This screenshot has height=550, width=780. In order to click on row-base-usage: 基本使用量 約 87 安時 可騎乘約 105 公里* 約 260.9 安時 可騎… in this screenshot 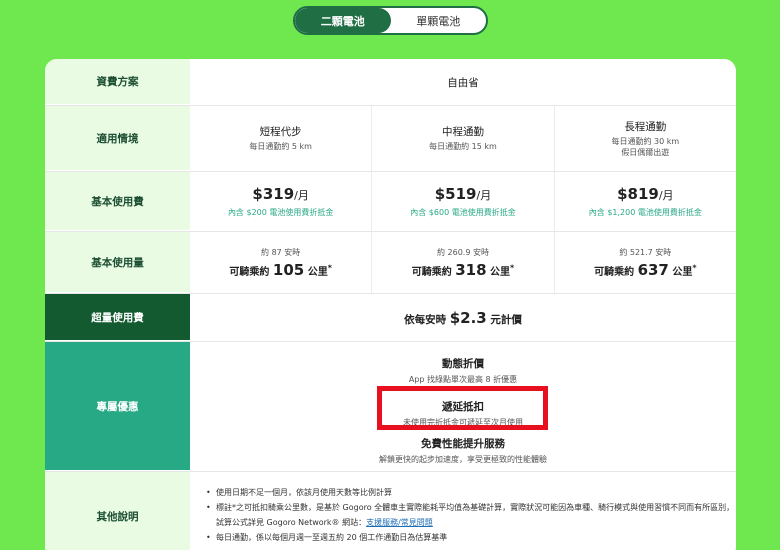, I will do `click(390, 263)`.